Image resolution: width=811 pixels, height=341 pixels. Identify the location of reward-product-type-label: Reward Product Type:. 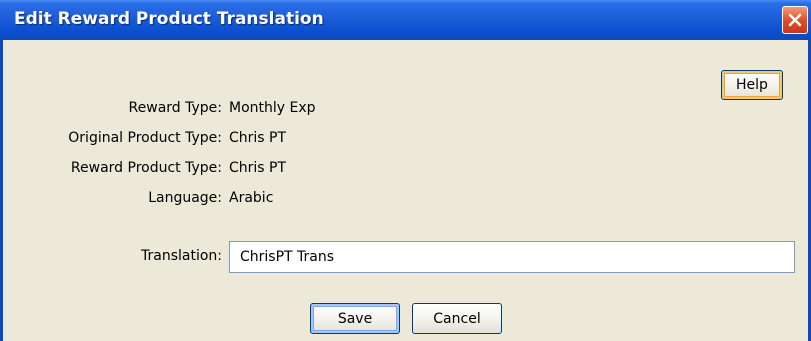
(146, 168).